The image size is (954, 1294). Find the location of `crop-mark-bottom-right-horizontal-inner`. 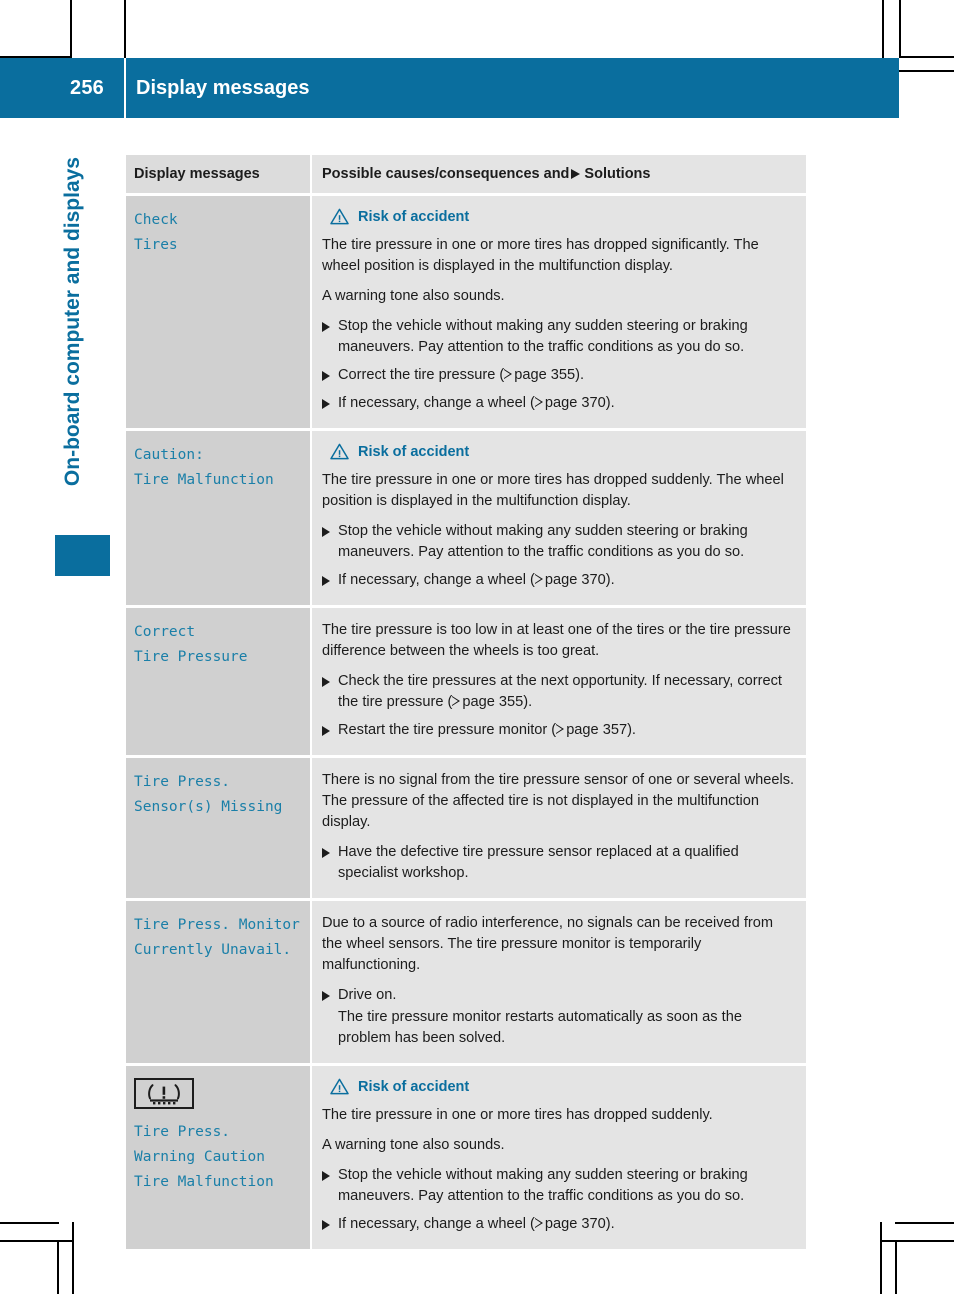

crop-mark-bottom-right-horizontal-inner is located at coordinates (917, 1241).